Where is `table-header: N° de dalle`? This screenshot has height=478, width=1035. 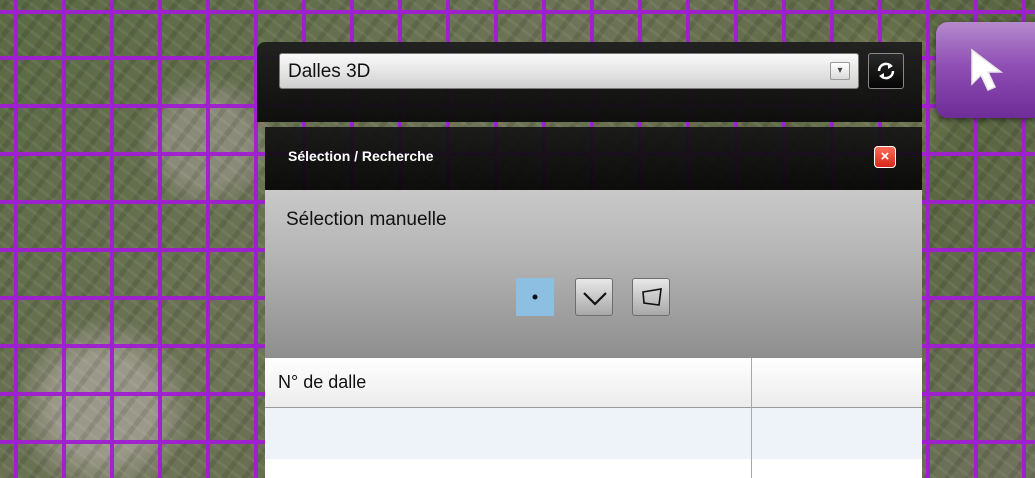
table-header: N° de dalle is located at coordinates (593, 383).